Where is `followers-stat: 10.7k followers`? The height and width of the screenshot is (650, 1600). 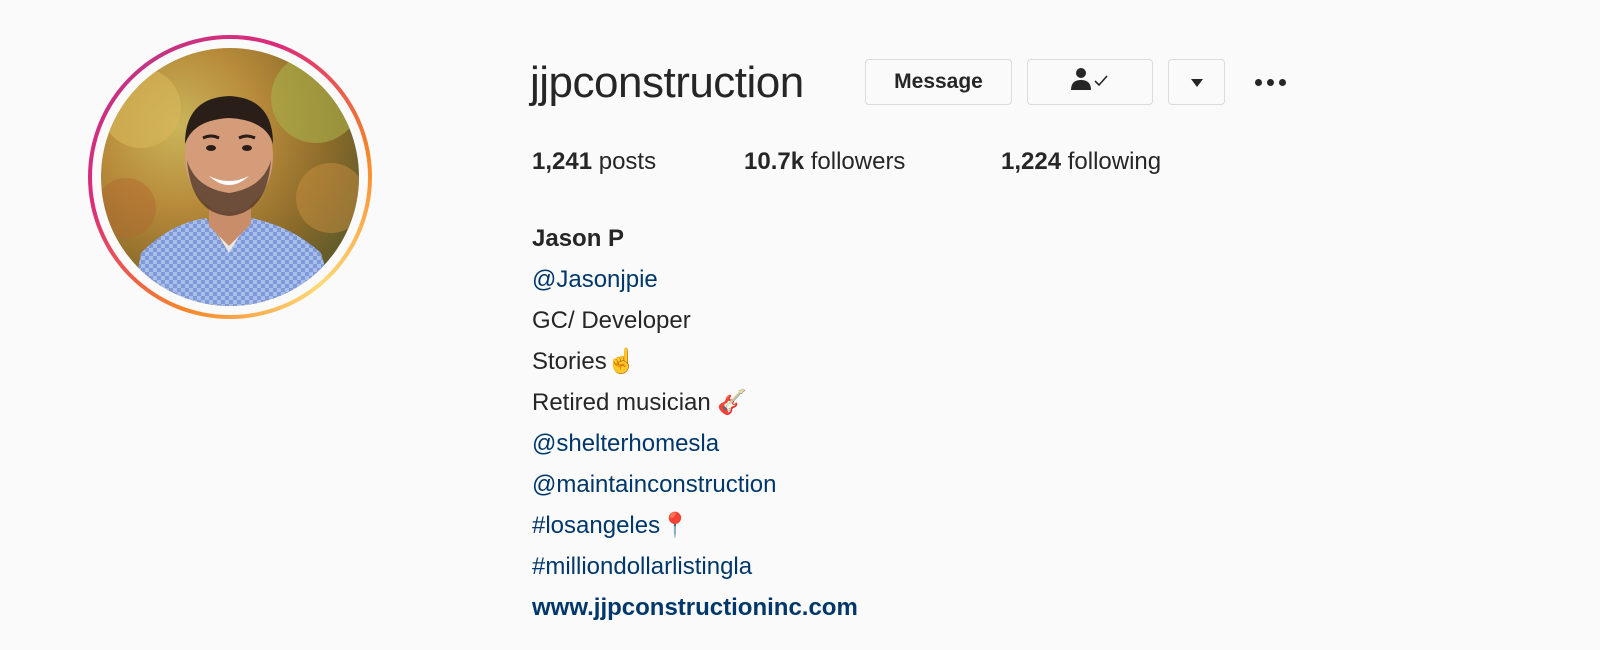 followers-stat: 10.7k followers is located at coordinates (824, 162).